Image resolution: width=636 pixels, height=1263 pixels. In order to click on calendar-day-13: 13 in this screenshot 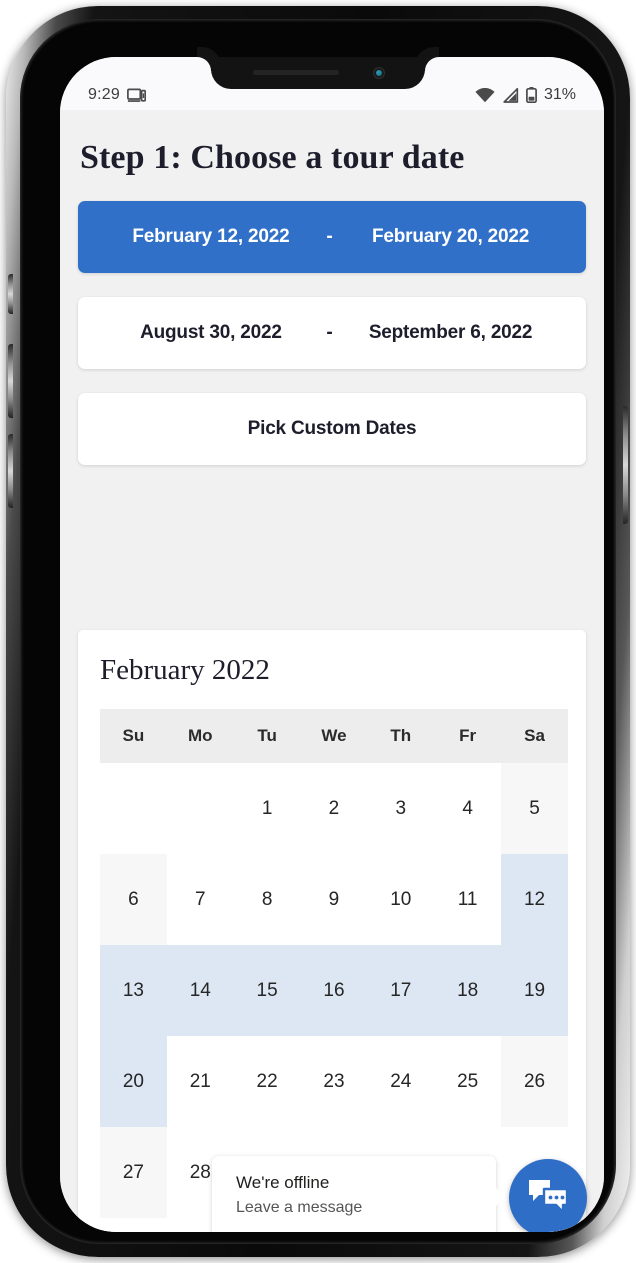, I will do `click(133, 990)`.